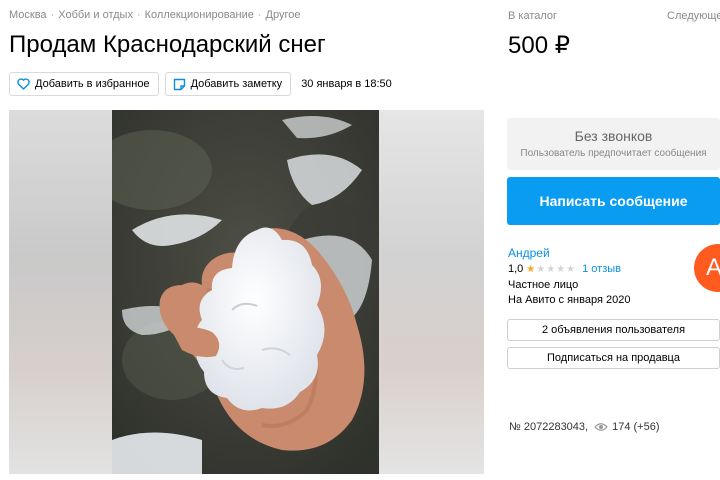  Describe the element at coordinates (516, 269) in the screenshot. I see `seller-rating-value: 1,0` at that location.